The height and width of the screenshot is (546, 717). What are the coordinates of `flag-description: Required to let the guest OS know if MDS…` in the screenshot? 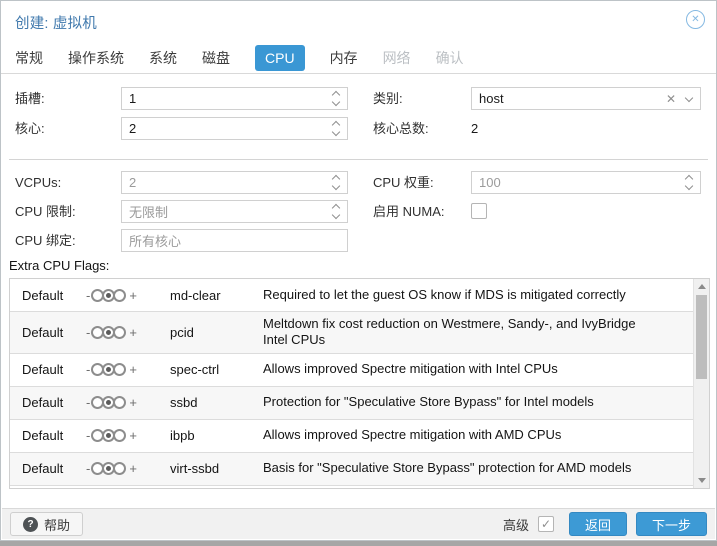 It's located at (444, 294).